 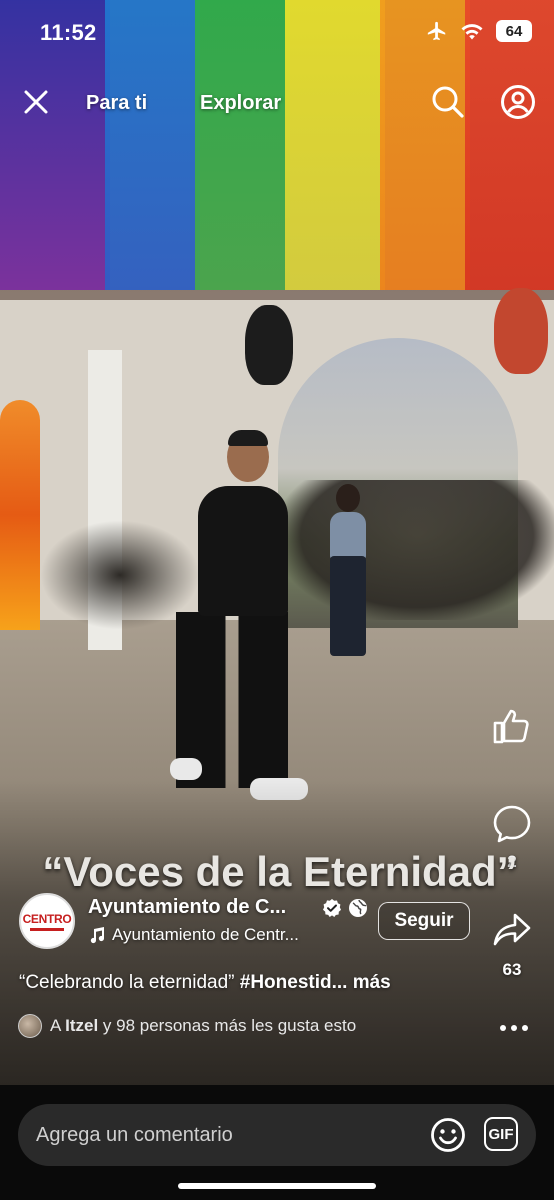 I want to click on status-time: 11:52, so click(x=68, y=32).